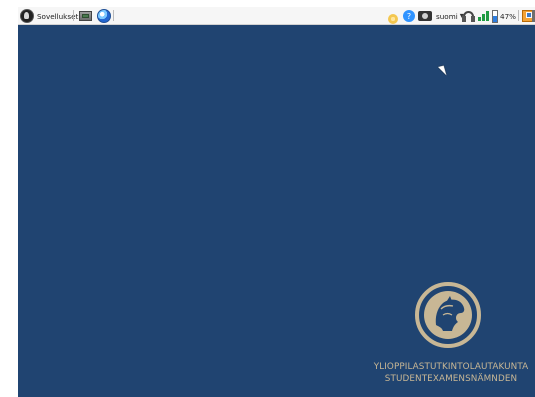 This screenshot has width=535, height=397. I want to click on camera-button, so click(425, 16).